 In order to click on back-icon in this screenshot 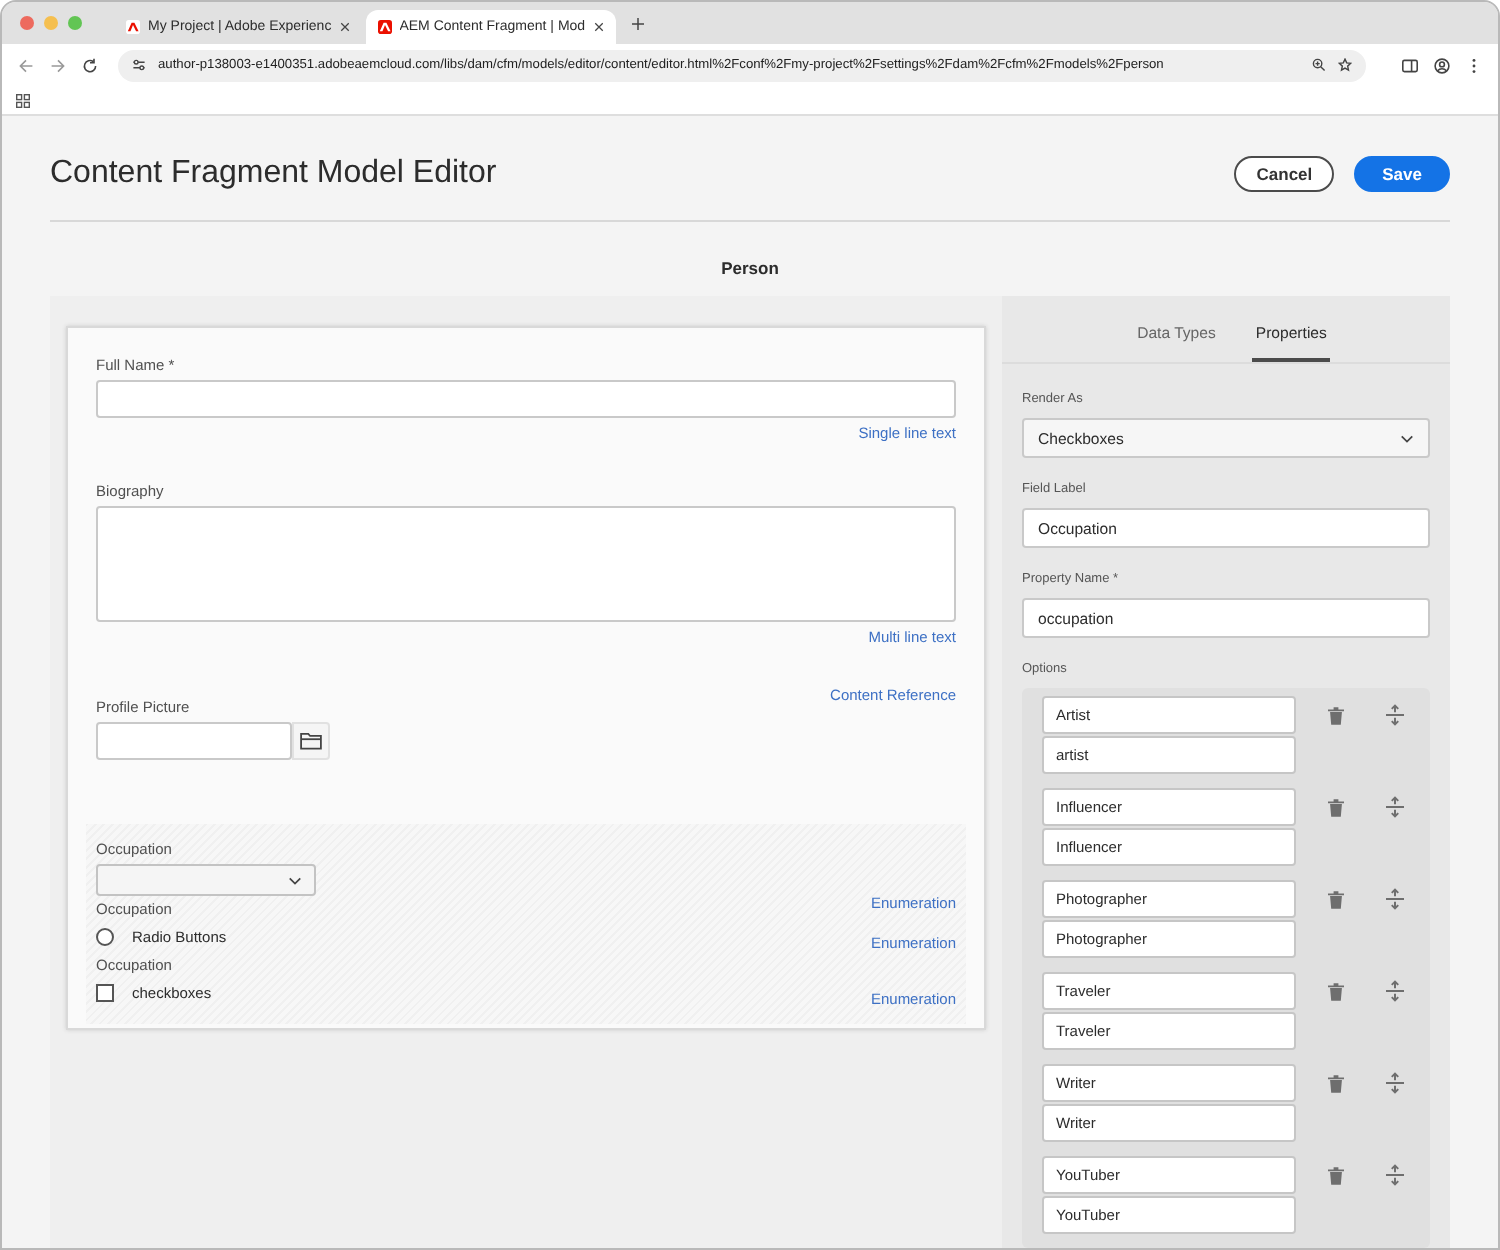, I will do `click(26, 65)`.